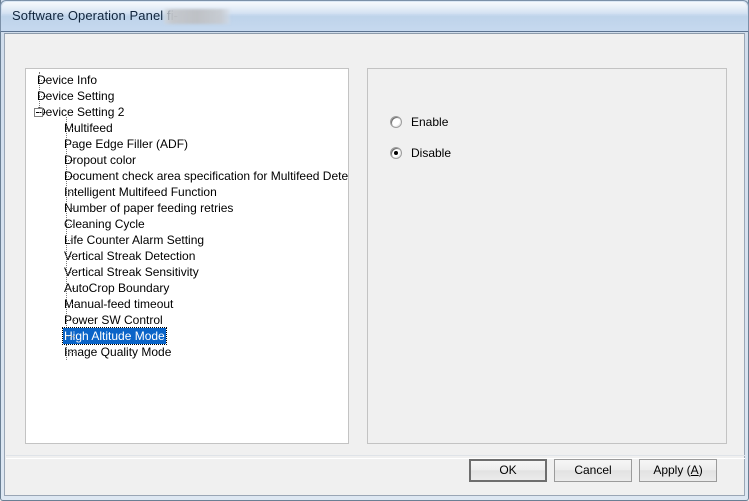 This screenshot has width=749, height=501. What do you see at coordinates (130, 256) in the screenshot?
I see `tree-item-label: Vertical Streak Detection` at bounding box center [130, 256].